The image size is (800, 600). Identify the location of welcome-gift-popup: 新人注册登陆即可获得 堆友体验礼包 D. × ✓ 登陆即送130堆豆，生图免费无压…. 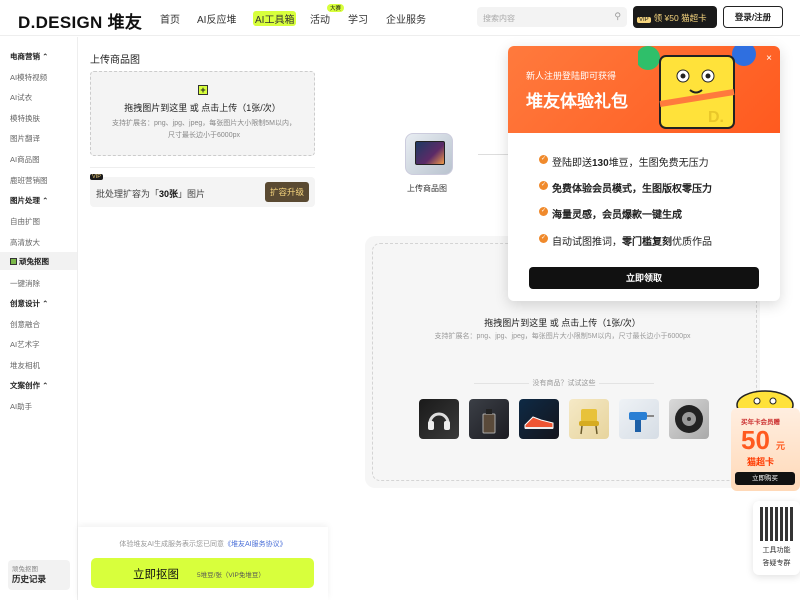
(644, 173).